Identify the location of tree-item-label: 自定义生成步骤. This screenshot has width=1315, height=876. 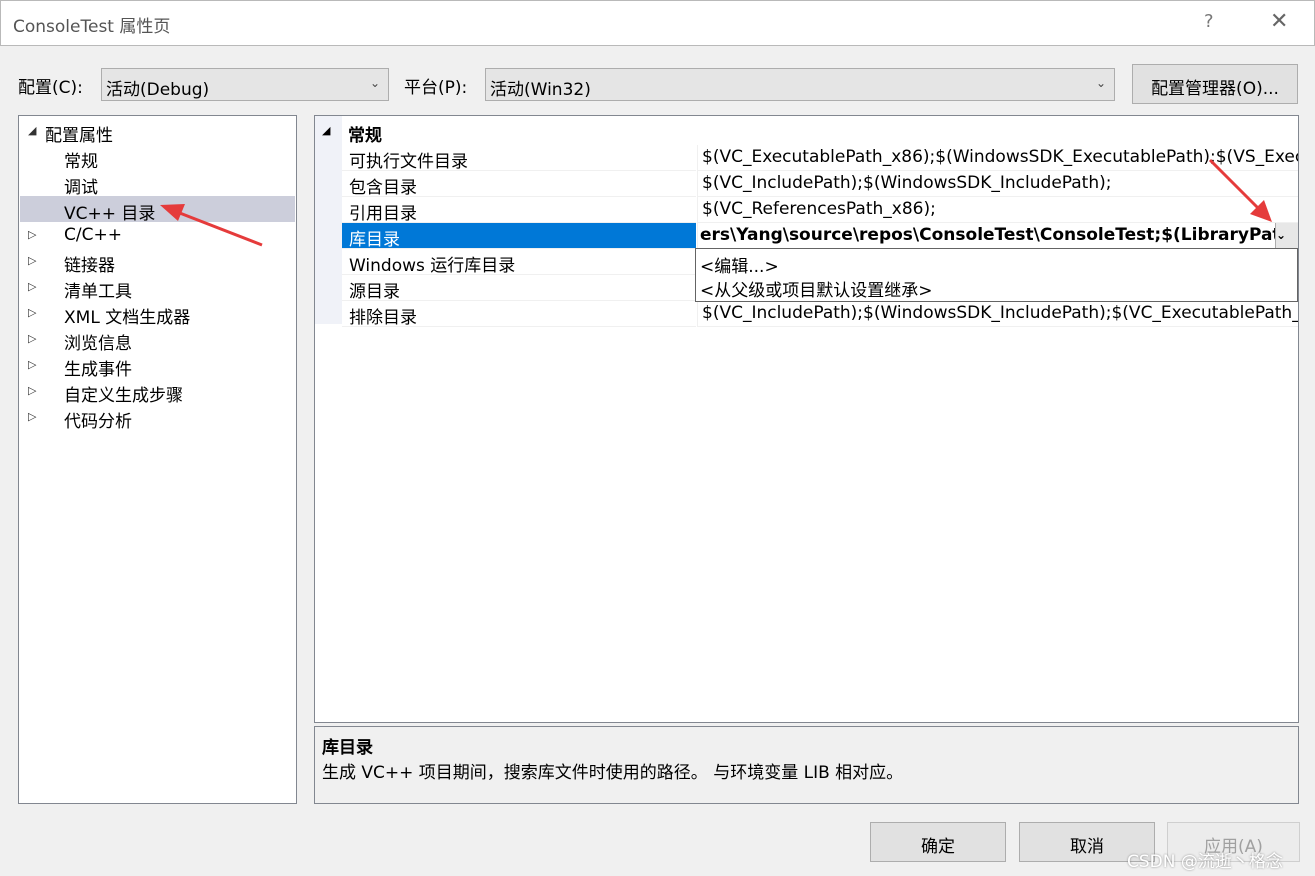
(123, 396).